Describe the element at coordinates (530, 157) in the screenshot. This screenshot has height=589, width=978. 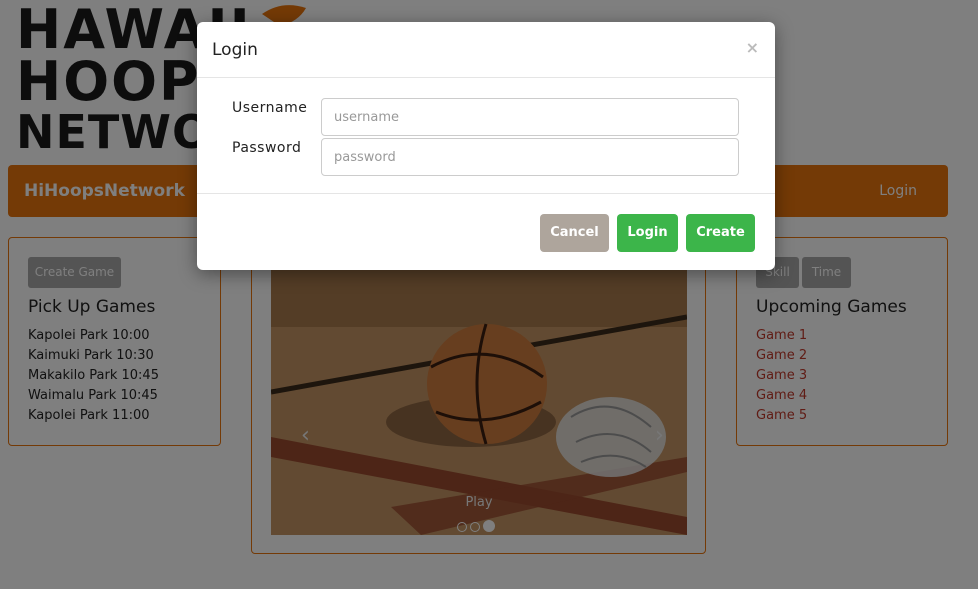
I see `password-input` at that location.